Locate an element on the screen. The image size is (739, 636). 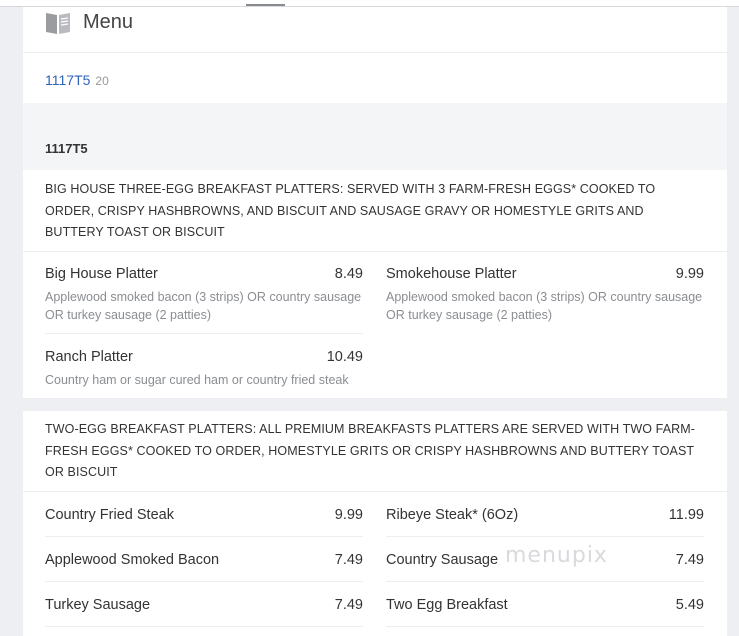
item-price: 8.49 is located at coordinates (348, 274).